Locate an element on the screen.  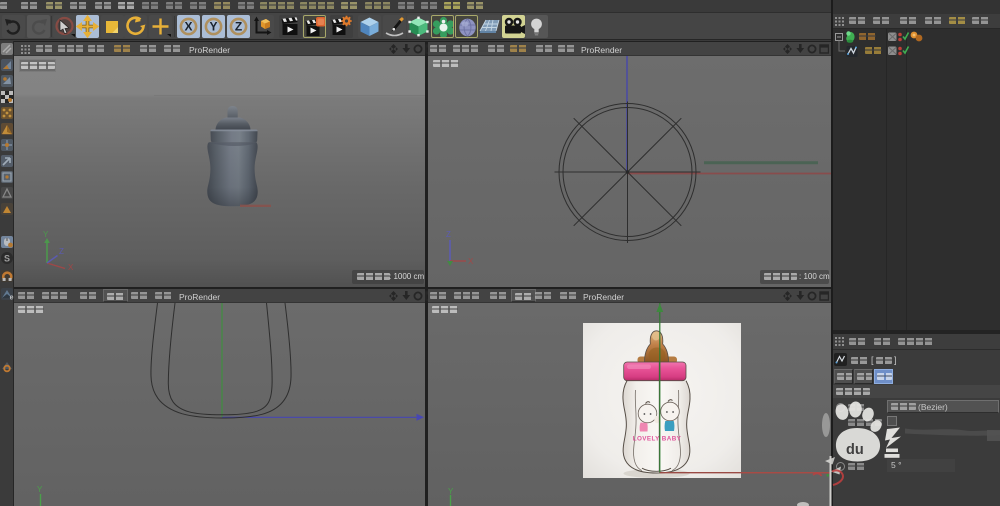
svg-text: LOVELY BABY is located at coordinates (657, 439).